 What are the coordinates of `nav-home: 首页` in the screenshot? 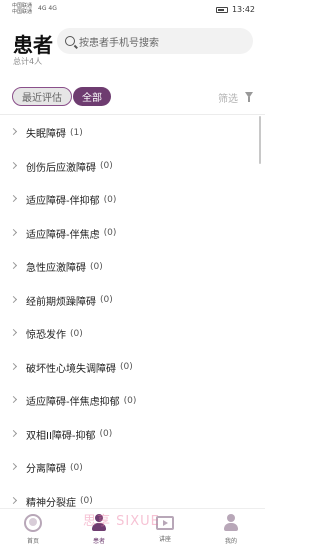 It's located at (33, 531).